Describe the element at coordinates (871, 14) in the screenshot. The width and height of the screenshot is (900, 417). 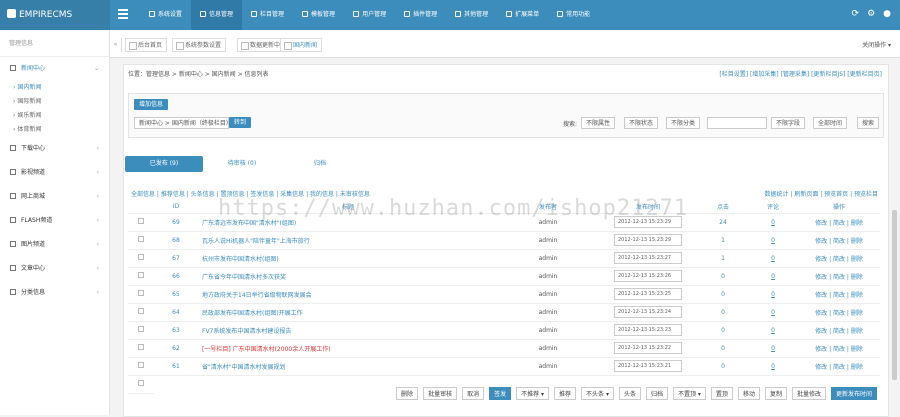
I see `gear-icon: ⚙` at that location.